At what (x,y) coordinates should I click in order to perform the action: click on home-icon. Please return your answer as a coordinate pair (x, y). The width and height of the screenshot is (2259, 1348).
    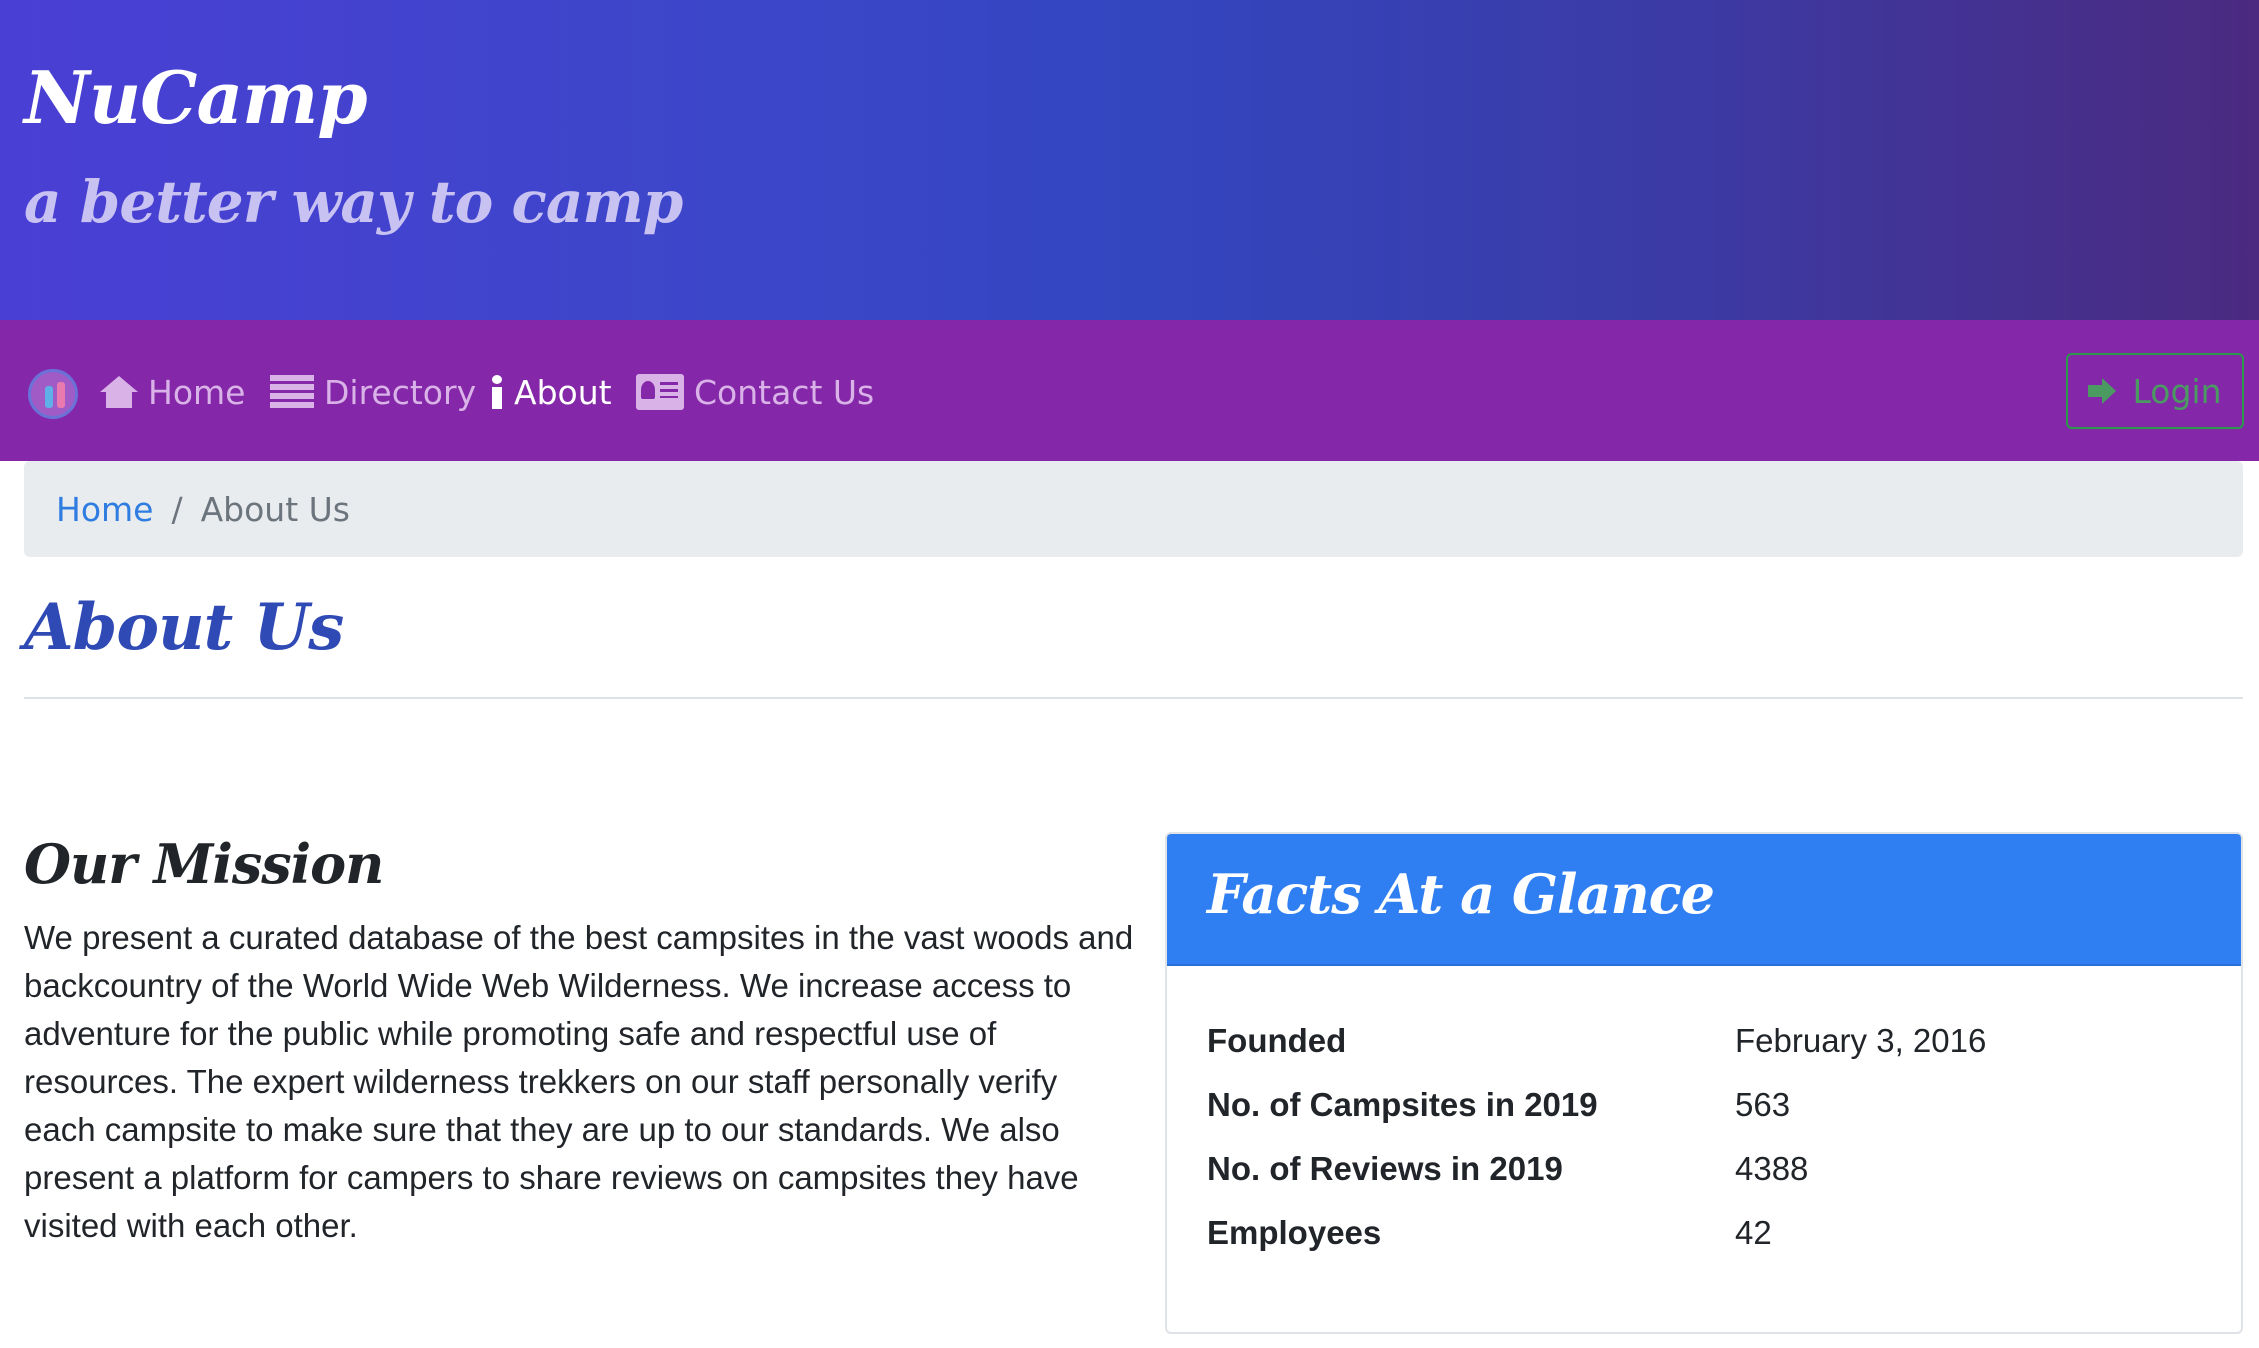
    Looking at the image, I should click on (119, 392).